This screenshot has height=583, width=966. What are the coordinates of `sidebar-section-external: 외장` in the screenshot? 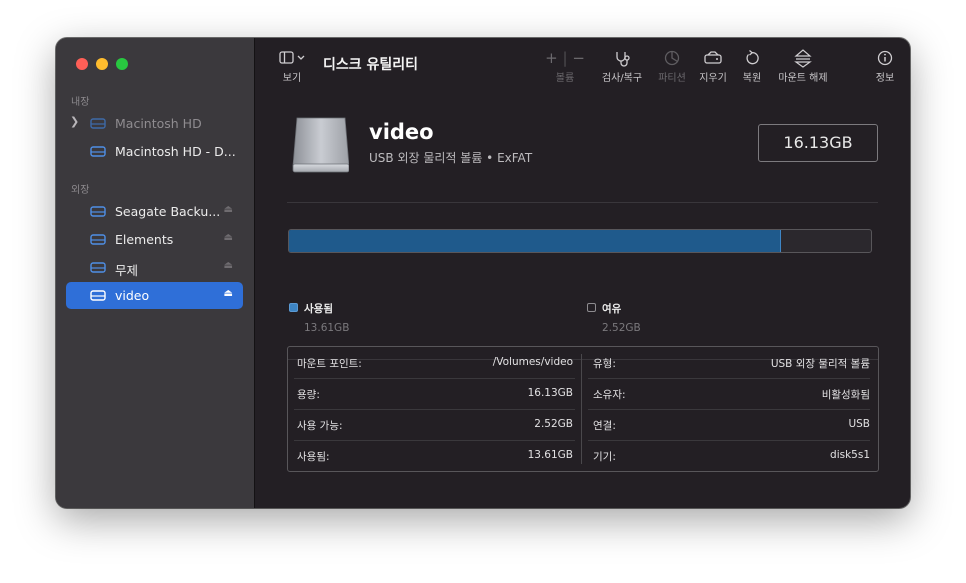 It's located at (80, 190).